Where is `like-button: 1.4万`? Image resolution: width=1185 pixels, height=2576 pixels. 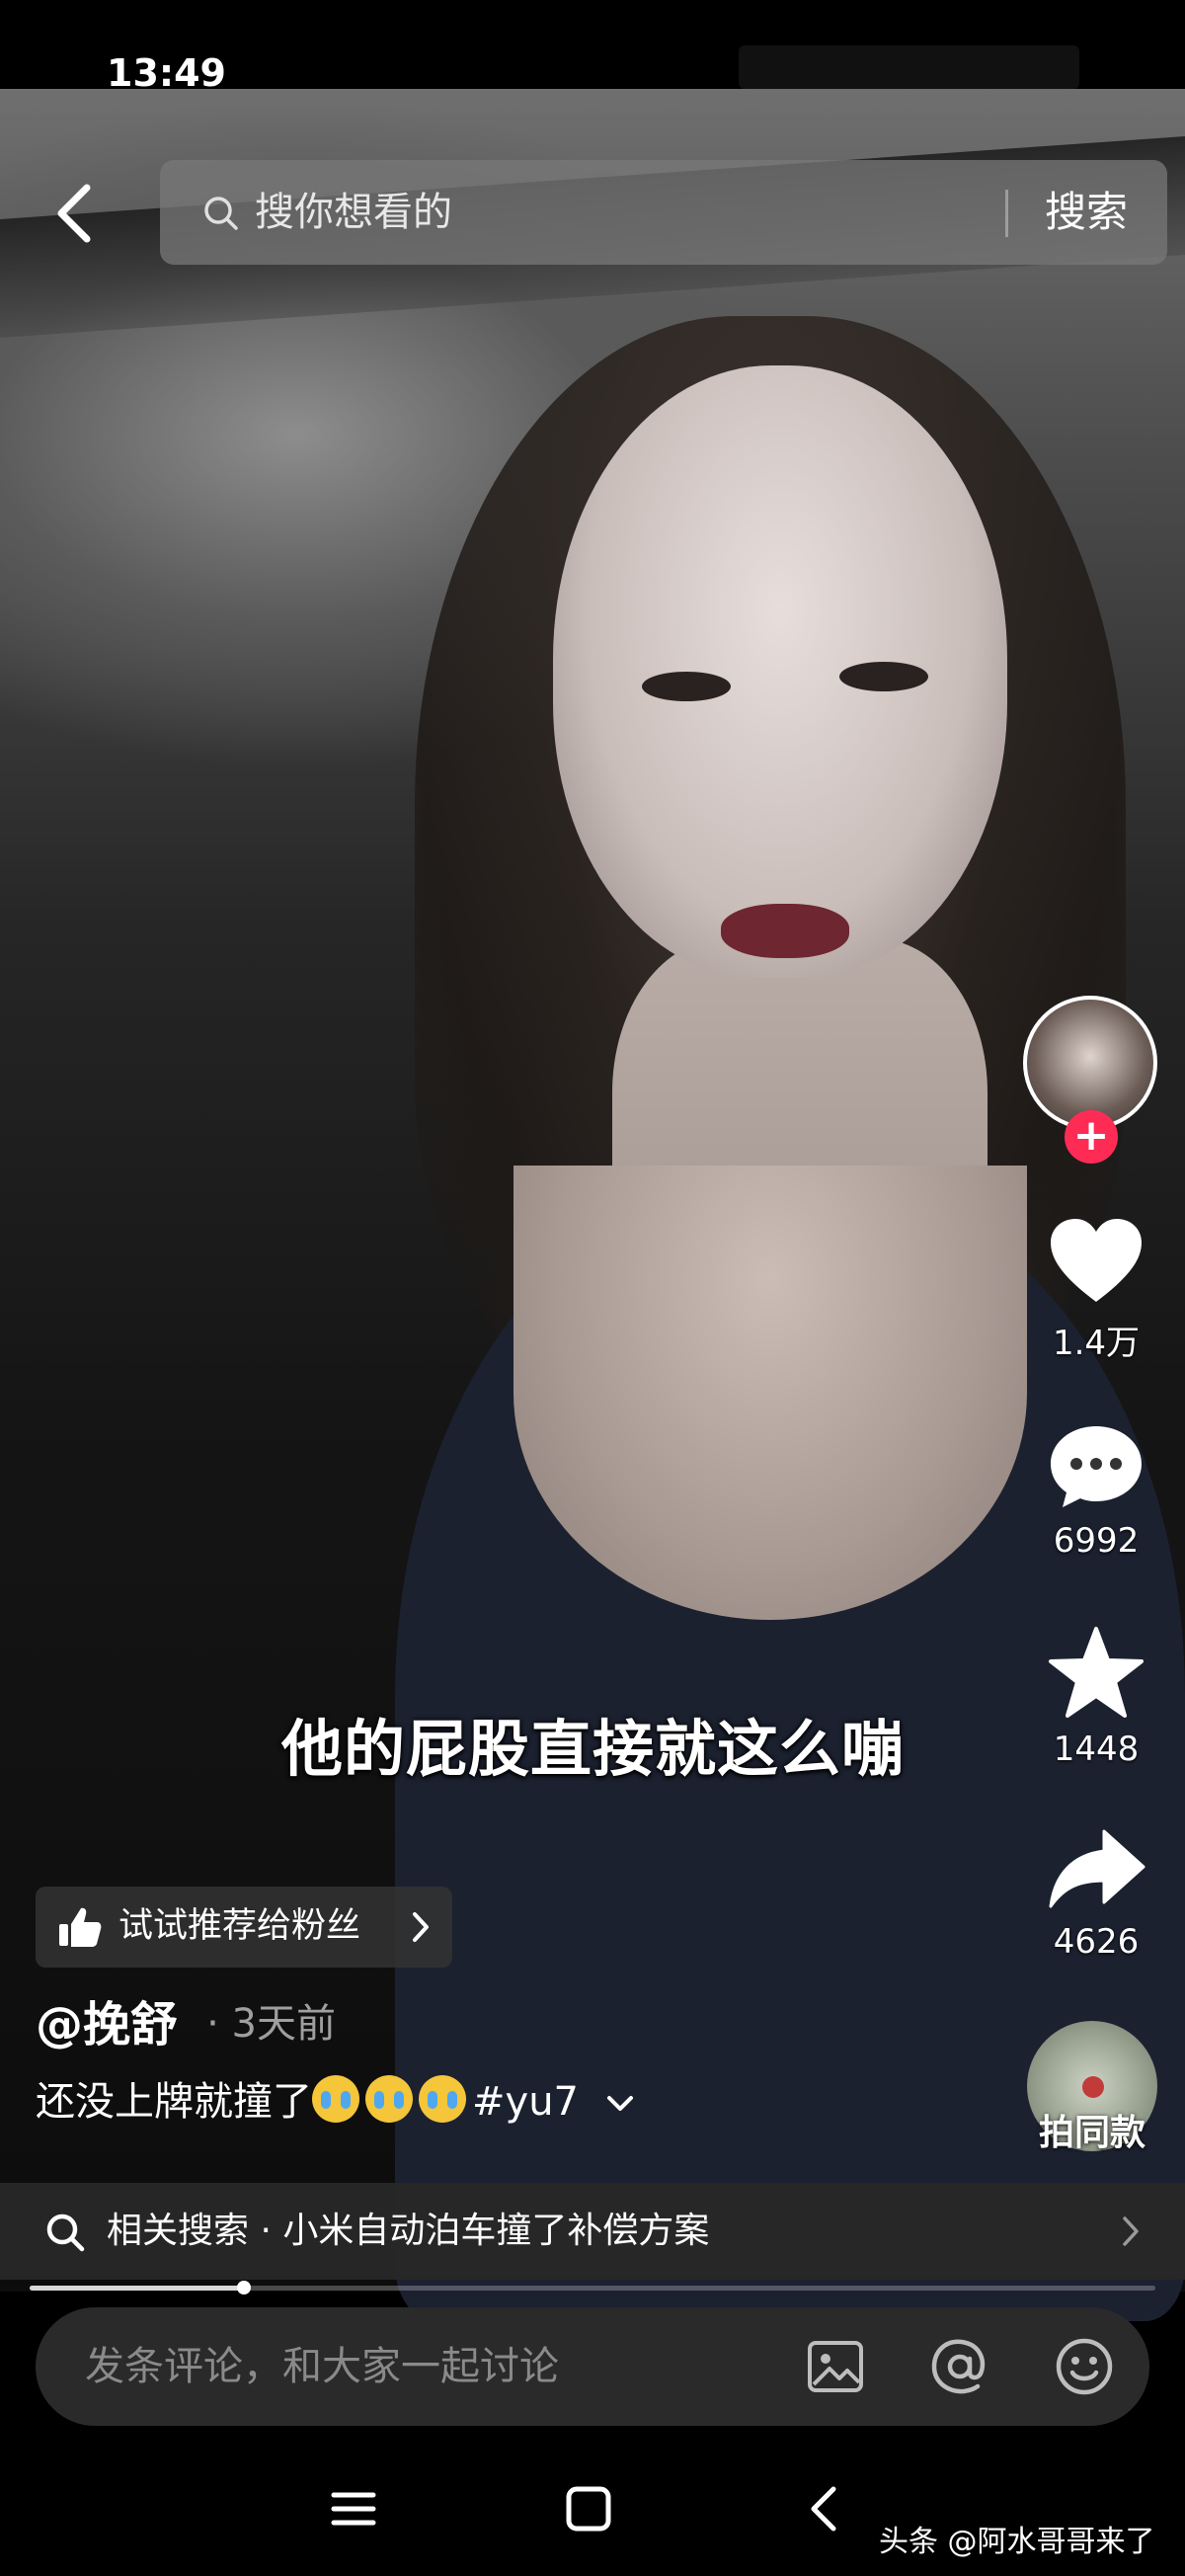 like-button: 1.4万 is located at coordinates (1096, 1290).